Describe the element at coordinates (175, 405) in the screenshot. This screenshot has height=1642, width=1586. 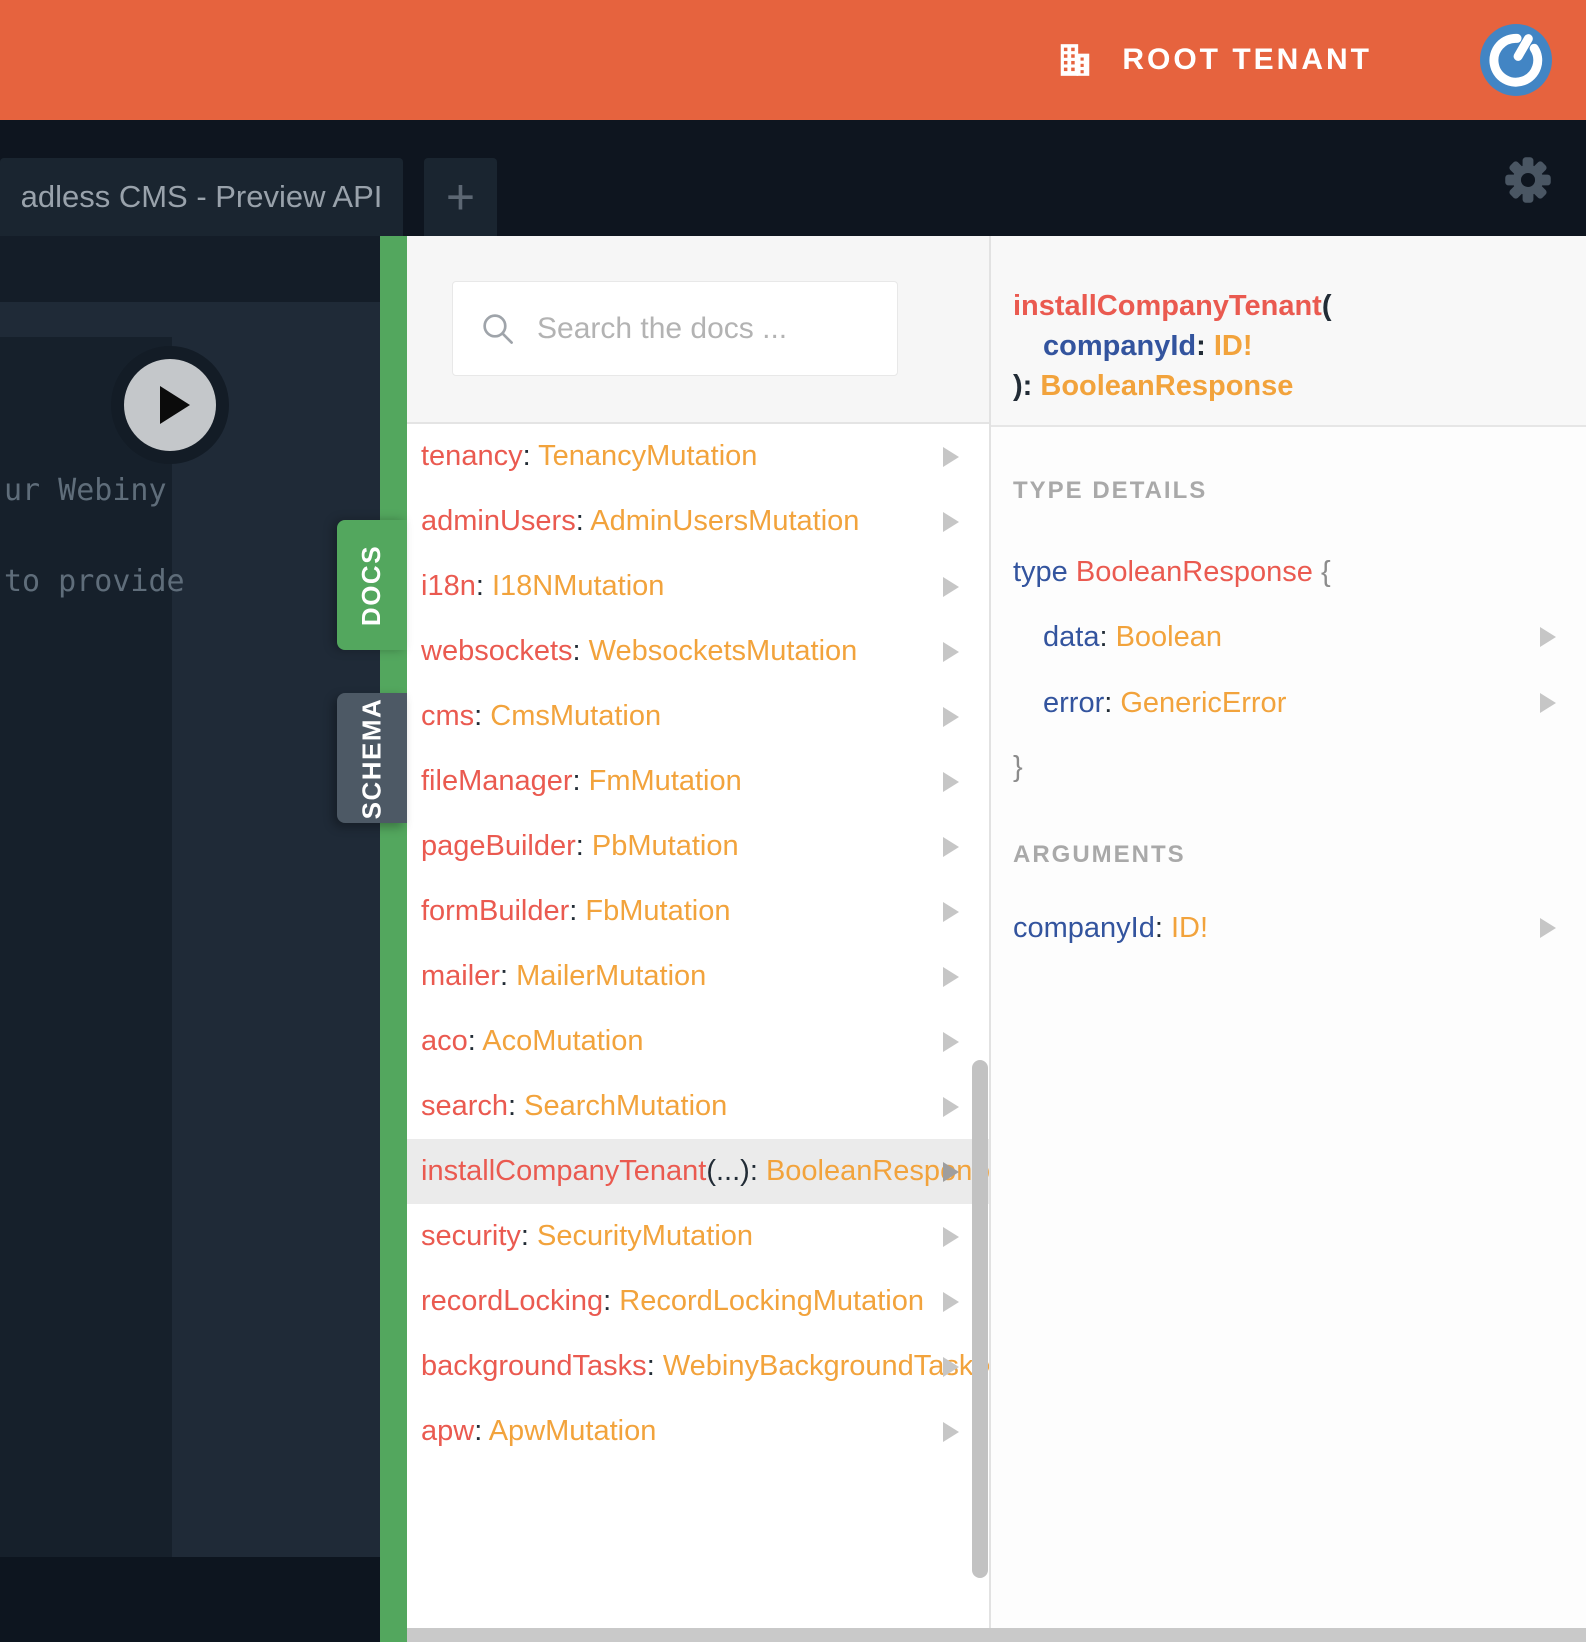
I see `play-icon` at that location.